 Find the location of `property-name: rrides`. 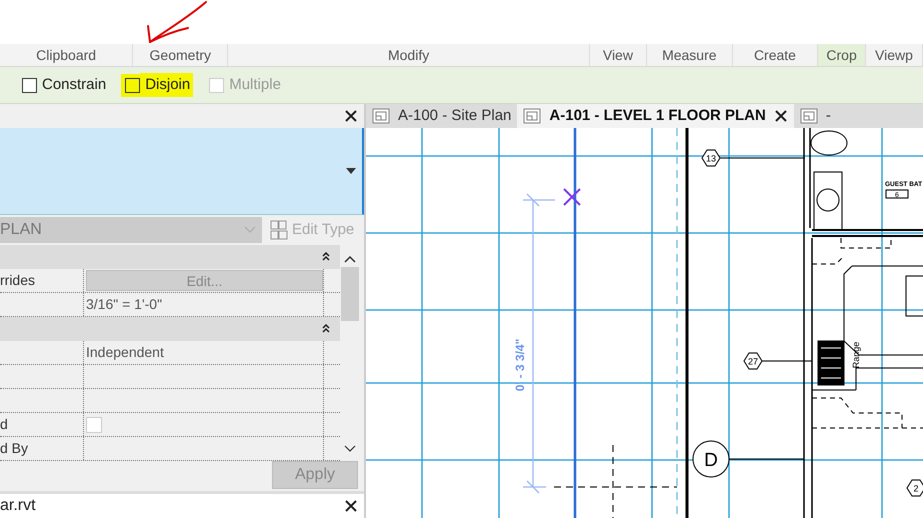

property-name: rrides is located at coordinates (18, 280).